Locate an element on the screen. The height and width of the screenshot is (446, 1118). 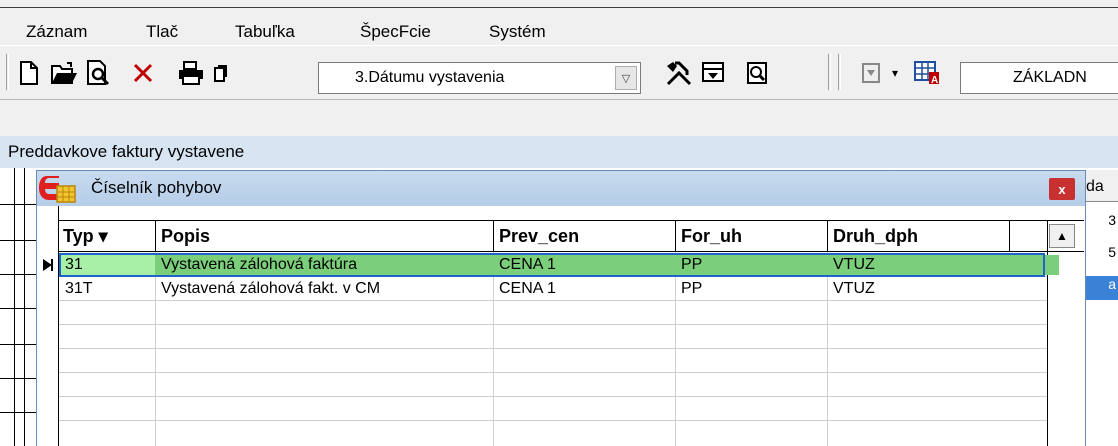
column-header-for-uh: For_uh is located at coordinates (752, 236).